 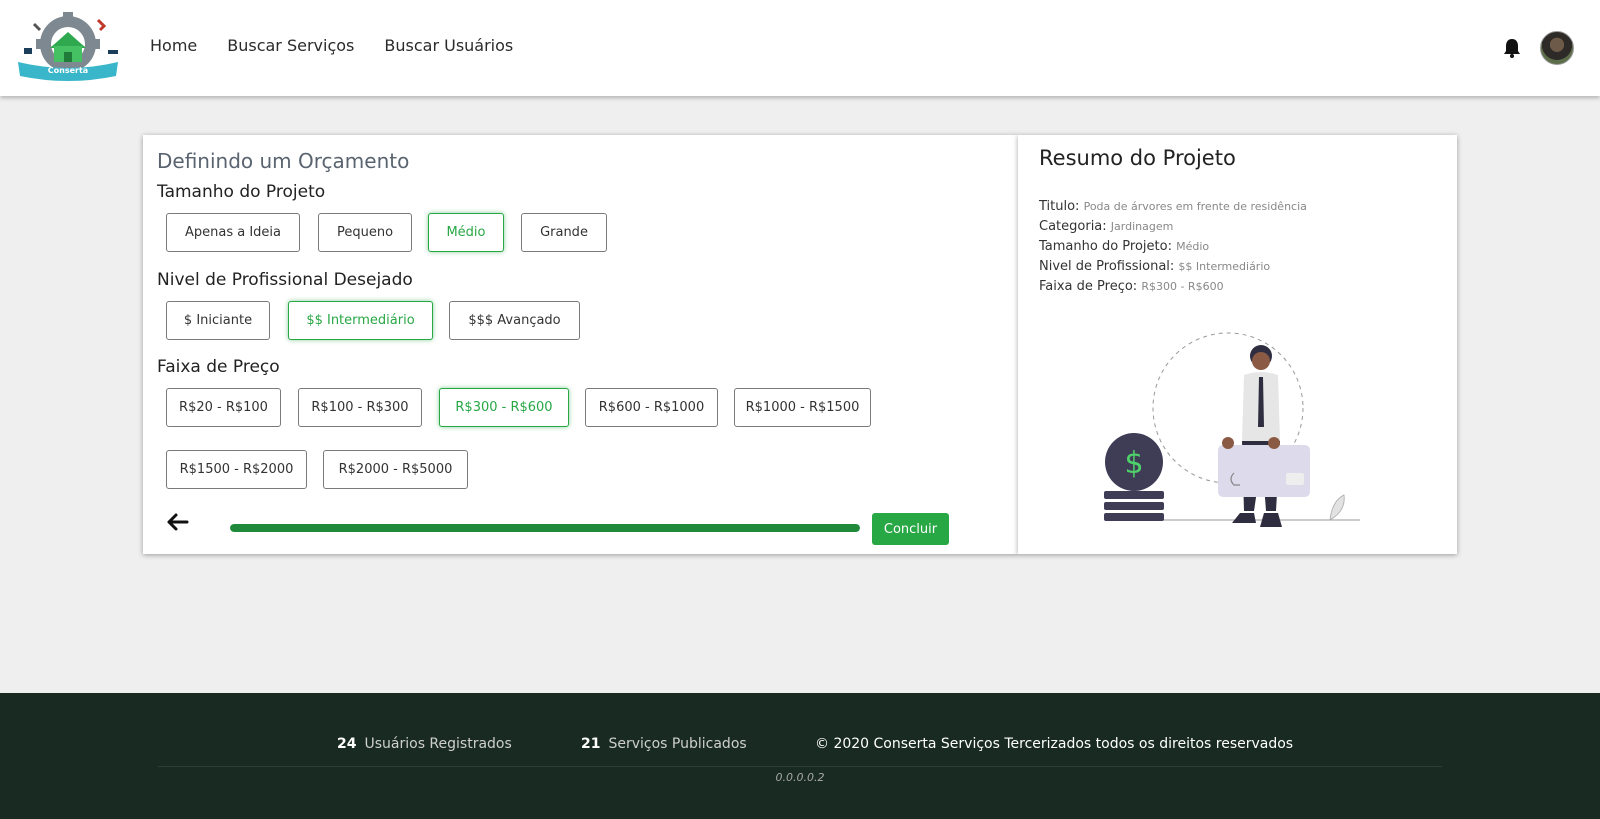 I want to click on nav-home: Home, so click(x=173, y=45).